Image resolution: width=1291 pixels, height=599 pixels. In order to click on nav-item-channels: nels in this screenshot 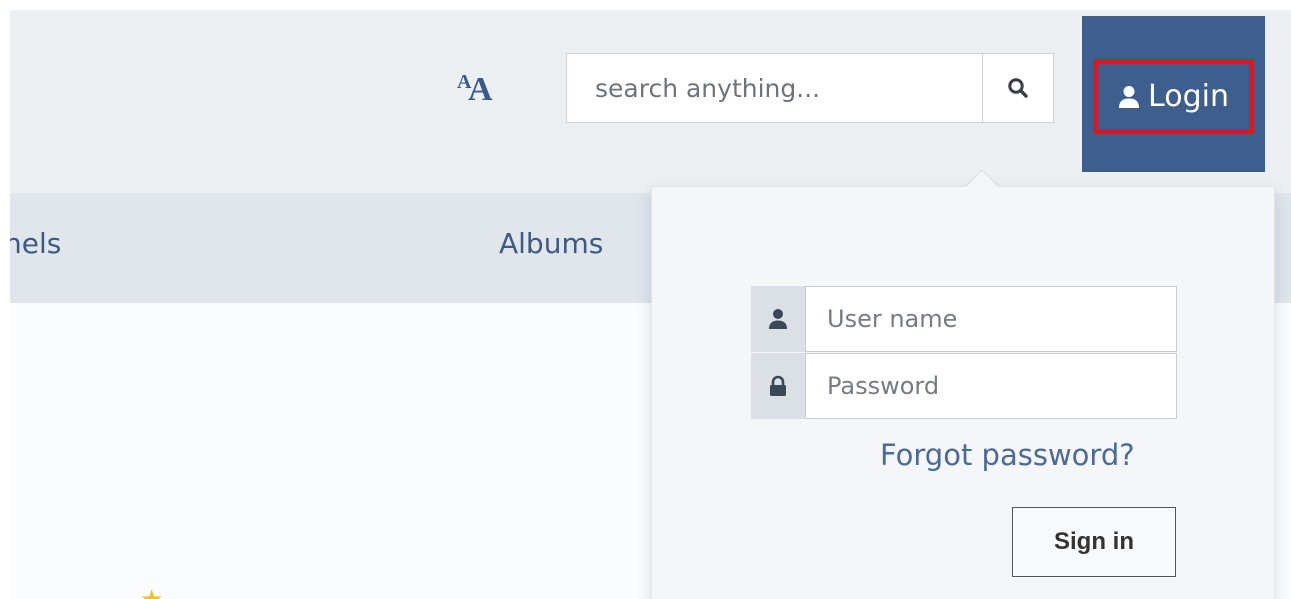, I will do `click(35, 243)`.